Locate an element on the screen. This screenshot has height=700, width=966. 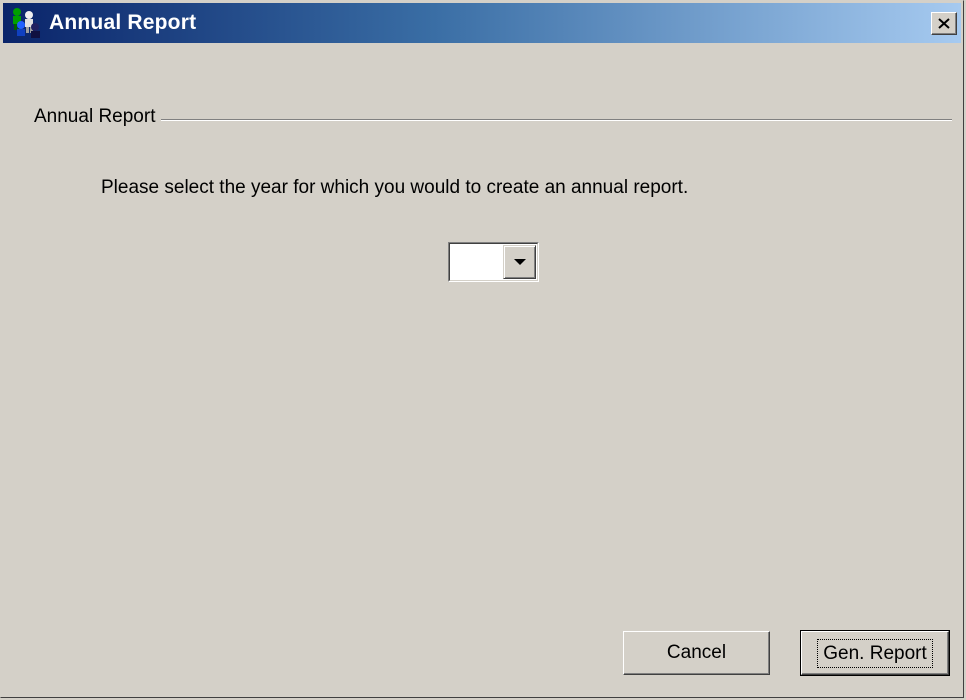
generate-report-button-frame: Gen. Report is located at coordinates (875, 653).